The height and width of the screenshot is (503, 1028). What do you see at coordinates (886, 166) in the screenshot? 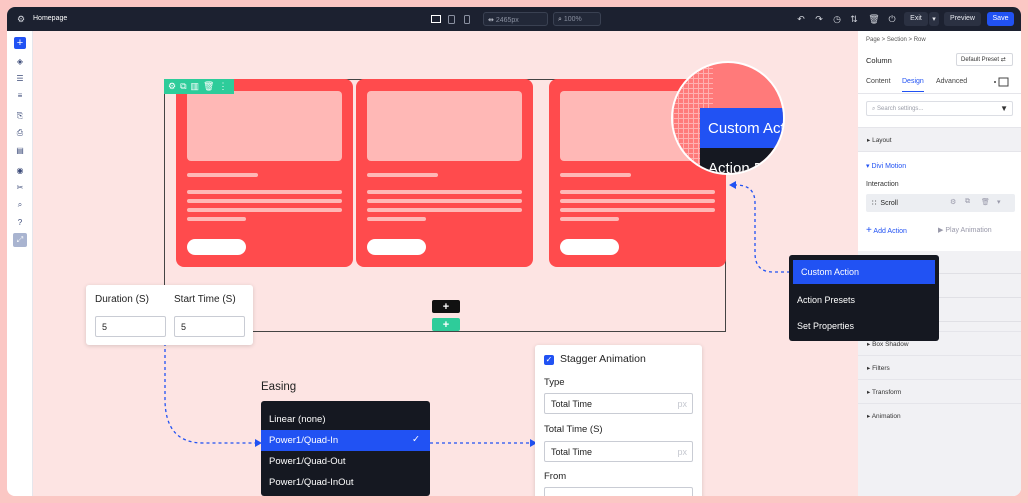
I see `motion-toggle: ▾ Divi Motion` at bounding box center [886, 166].